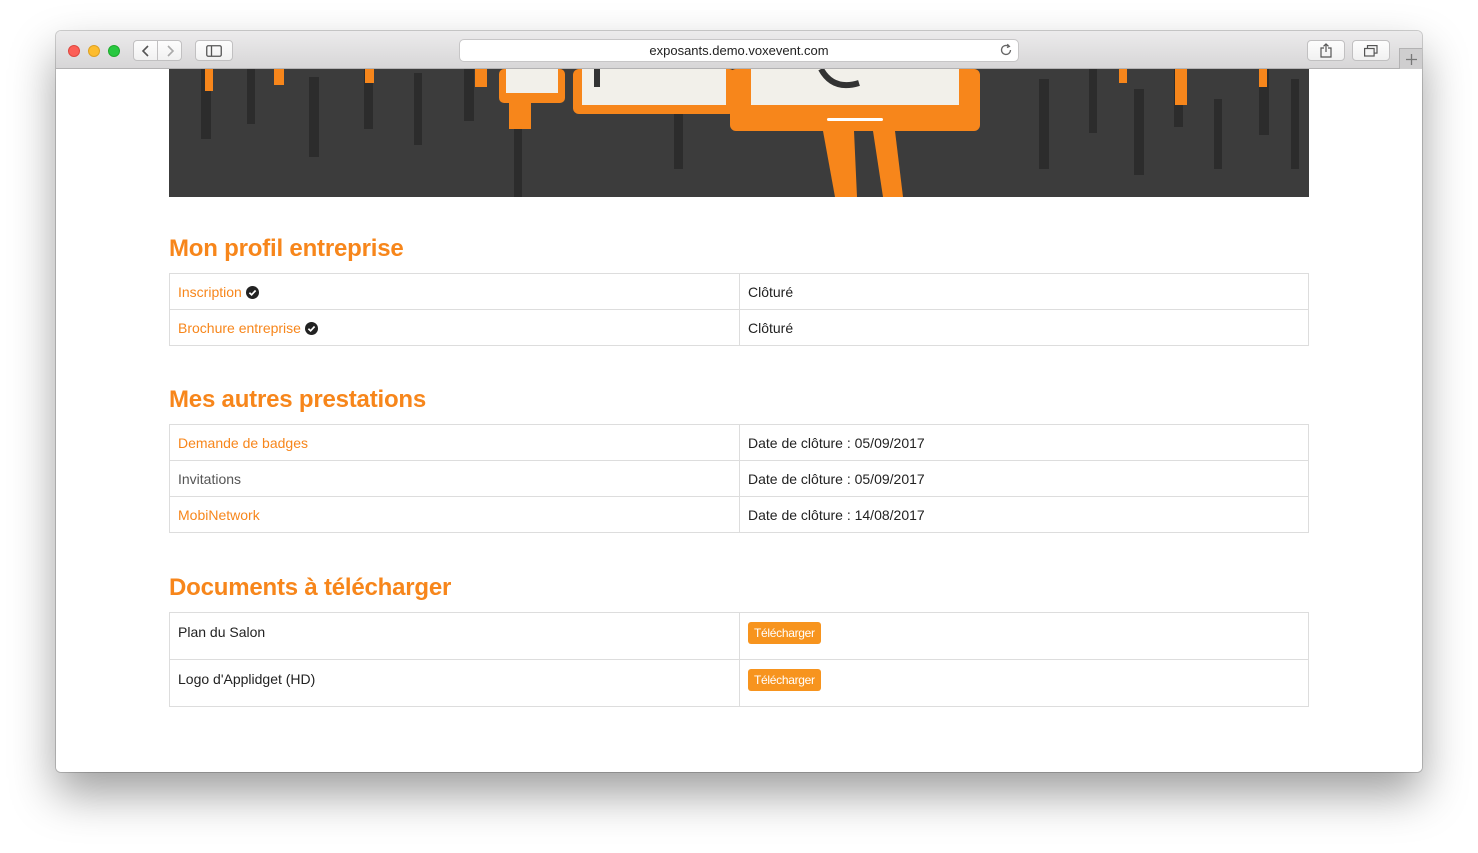 This screenshot has width=1478, height=853. What do you see at coordinates (298, 399) in the screenshot?
I see `section-title-services: Mes autres prestations` at bounding box center [298, 399].